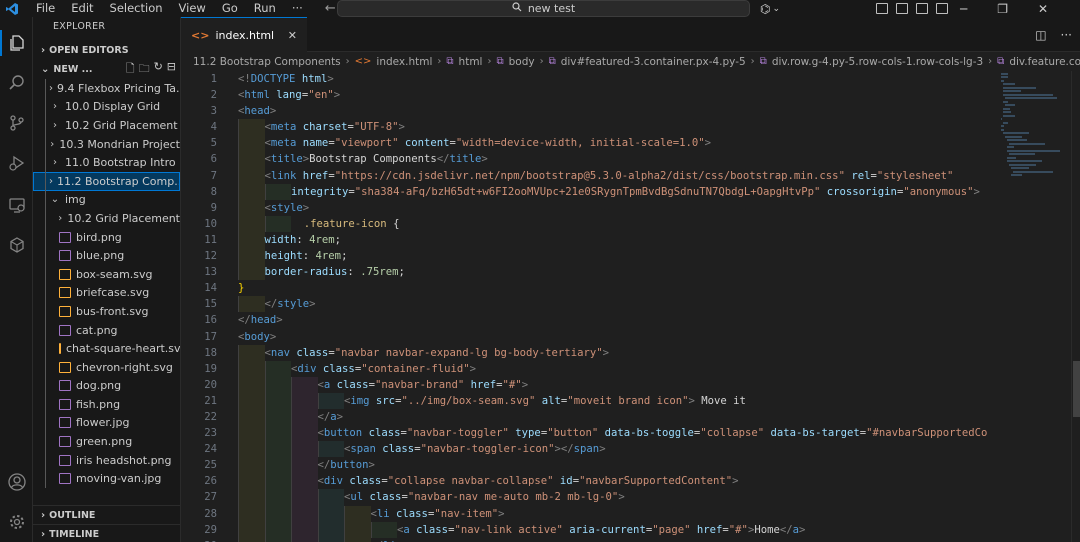 The width and height of the screenshot is (1080, 542). What do you see at coordinates (106, 330) in the screenshot?
I see `tree-file: cat.png` at bounding box center [106, 330].